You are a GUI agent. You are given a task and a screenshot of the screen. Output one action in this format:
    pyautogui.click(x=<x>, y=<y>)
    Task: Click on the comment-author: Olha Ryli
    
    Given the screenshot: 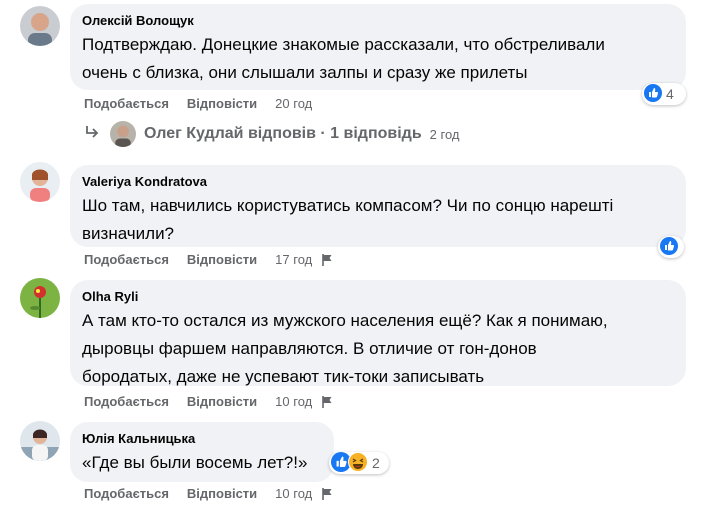 What is the action you would take?
    pyautogui.click(x=378, y=296)
    